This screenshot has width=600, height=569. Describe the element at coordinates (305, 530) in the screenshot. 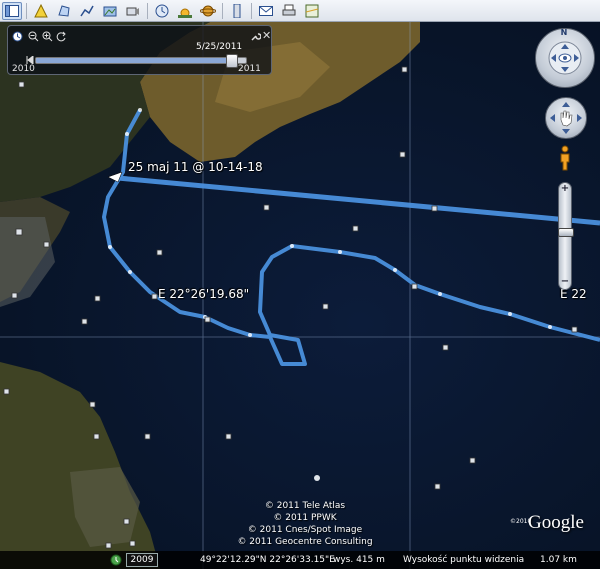

I see `copyright-line: © 2011 Cnes/Spot Image` at that location.